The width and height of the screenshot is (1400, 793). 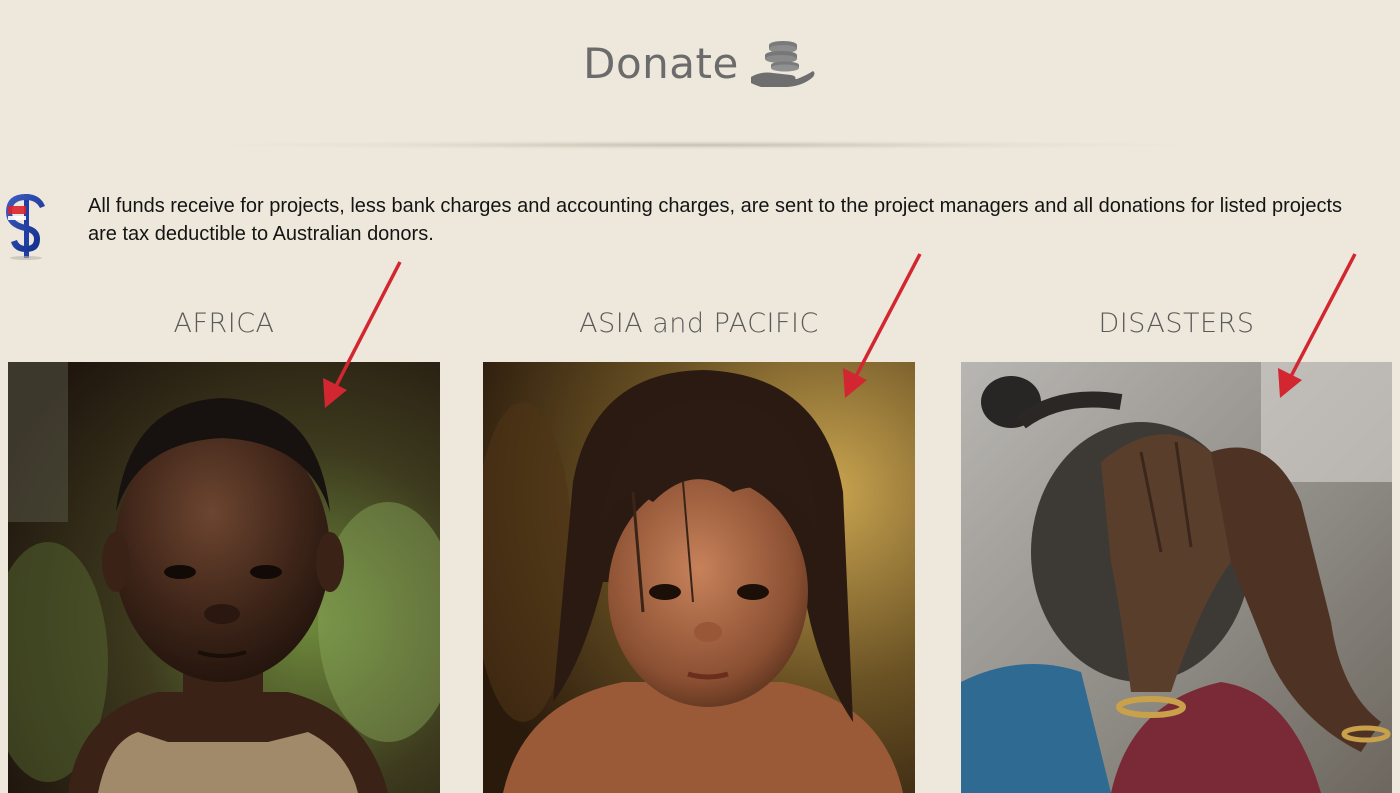 I want to click on site-header: Donate, so click(x=700, y=63).